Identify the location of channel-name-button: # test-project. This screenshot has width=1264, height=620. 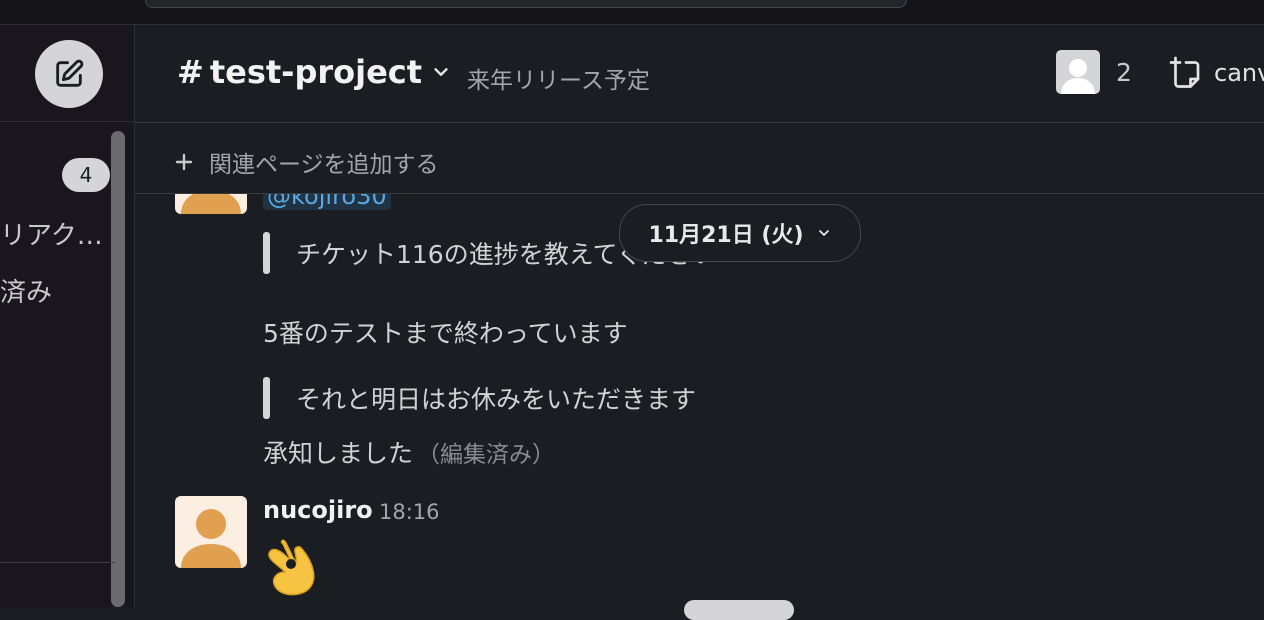
(314, 72).